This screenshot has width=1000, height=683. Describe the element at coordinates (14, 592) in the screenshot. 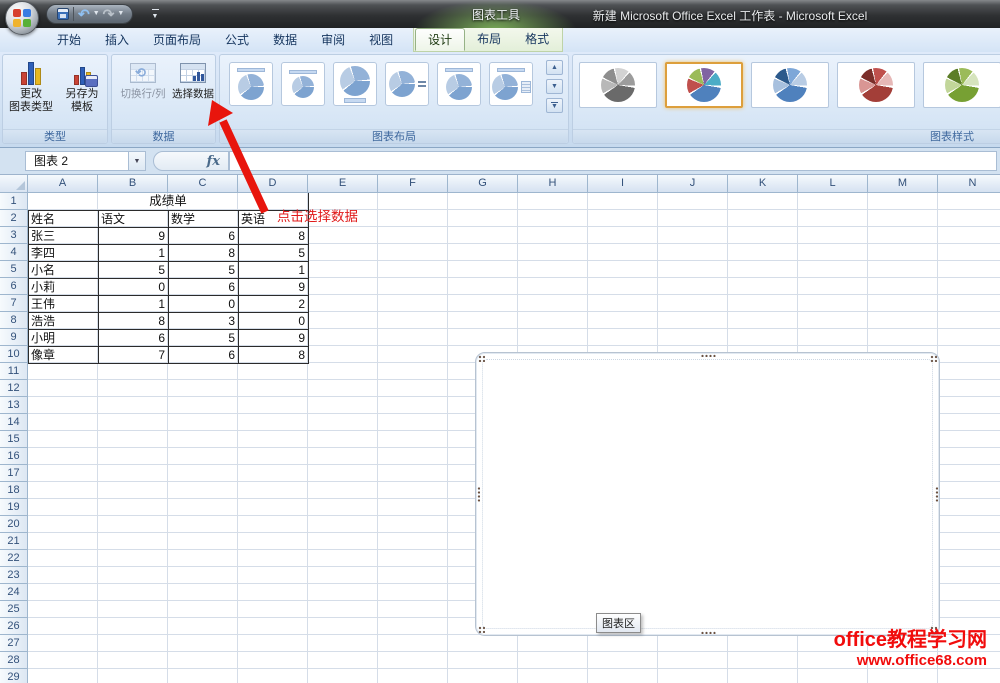

I see `row-header-24: 24` at that location.